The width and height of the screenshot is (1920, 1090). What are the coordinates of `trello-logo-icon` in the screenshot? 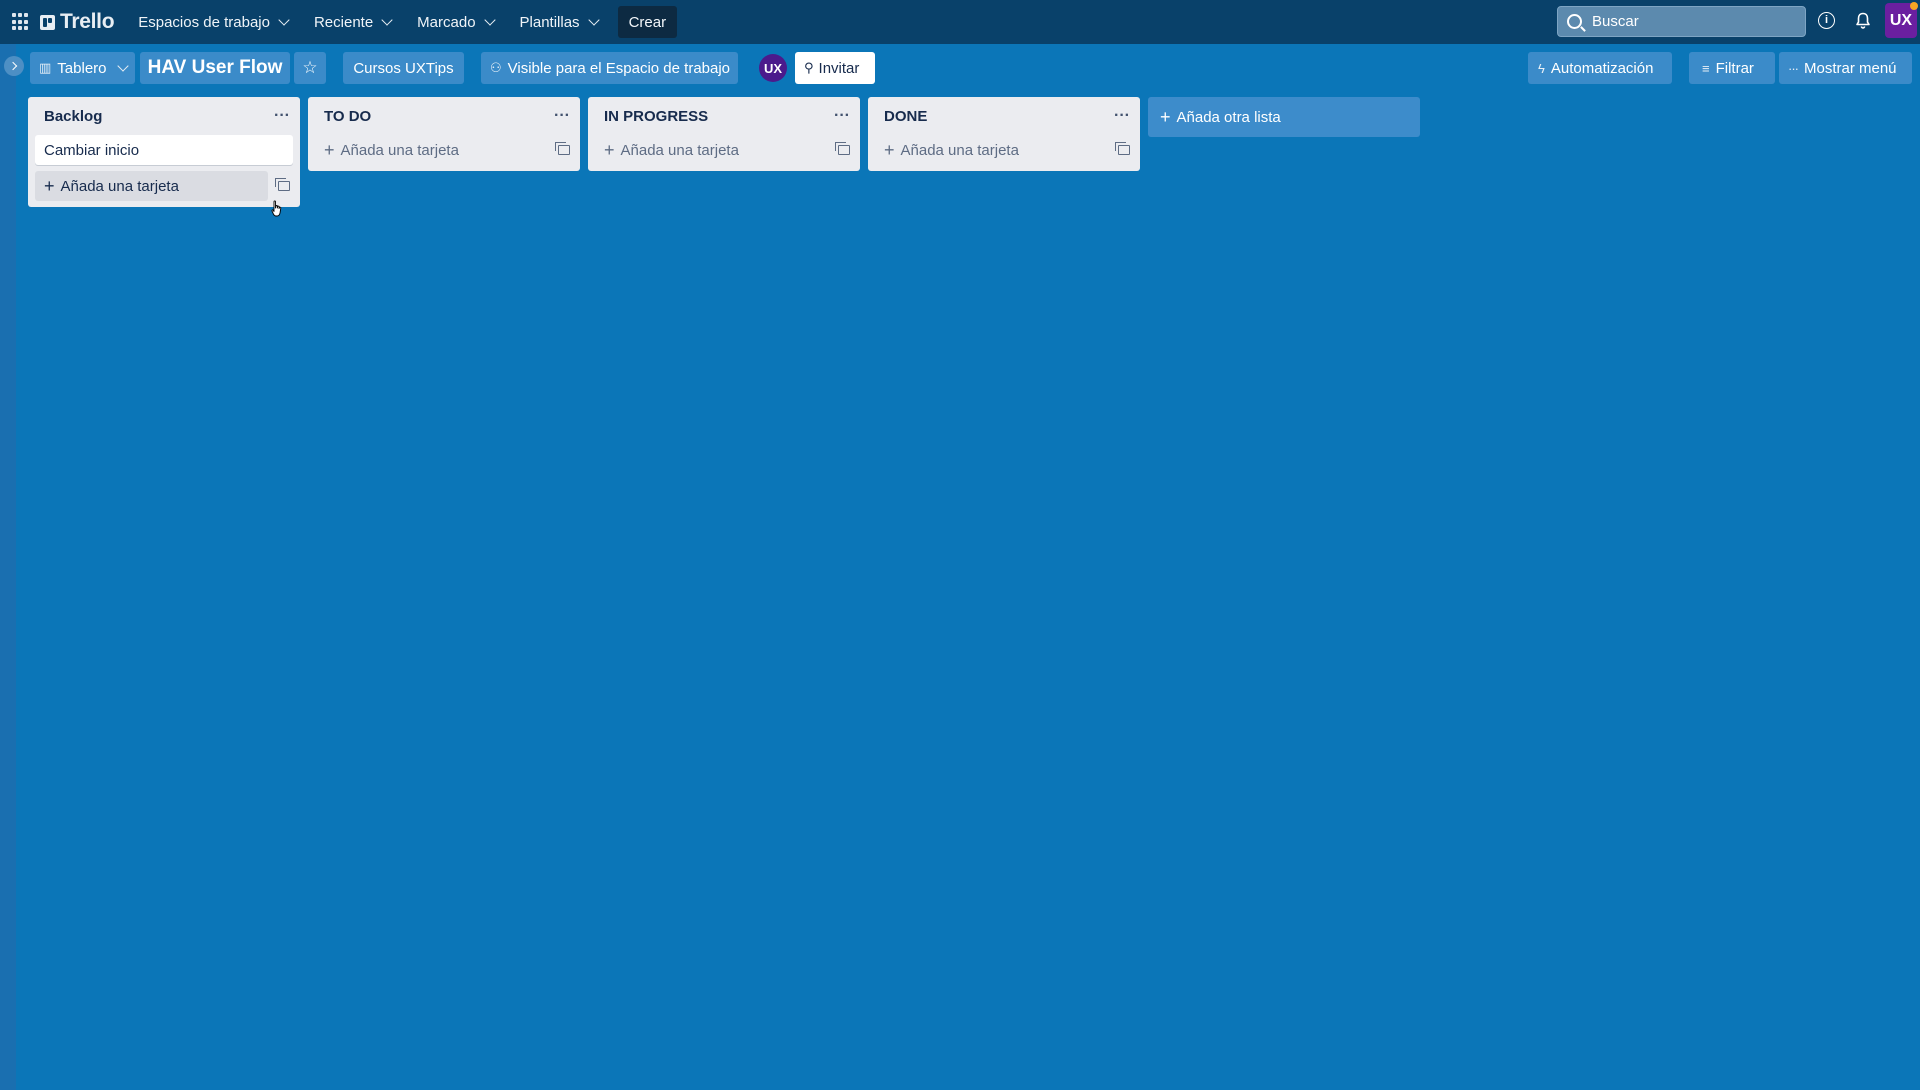 It's located at (47, 22).